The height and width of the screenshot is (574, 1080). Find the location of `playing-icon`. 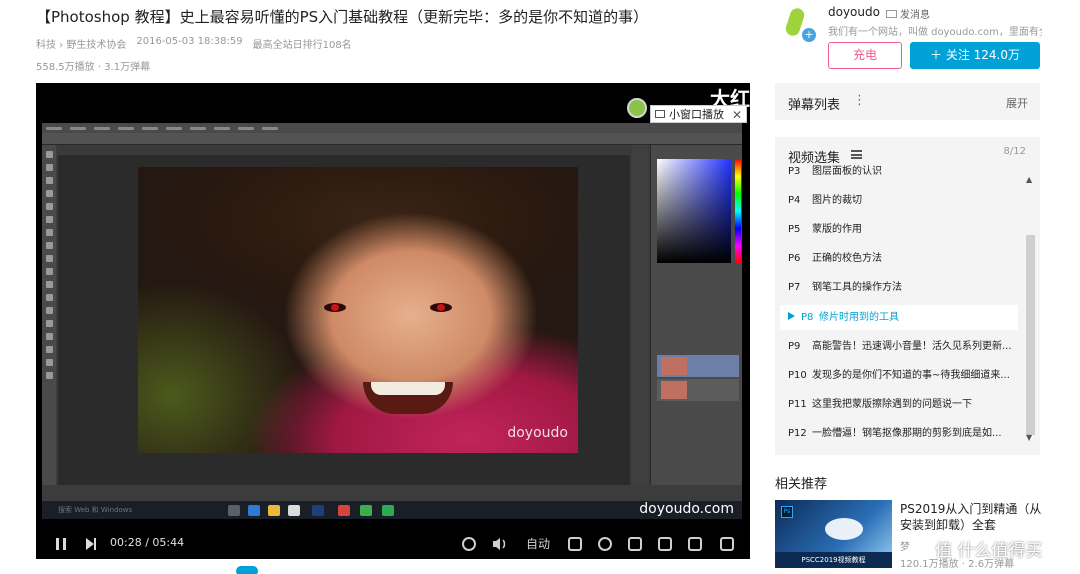

playing-icon is located at coordinates (791, 316).